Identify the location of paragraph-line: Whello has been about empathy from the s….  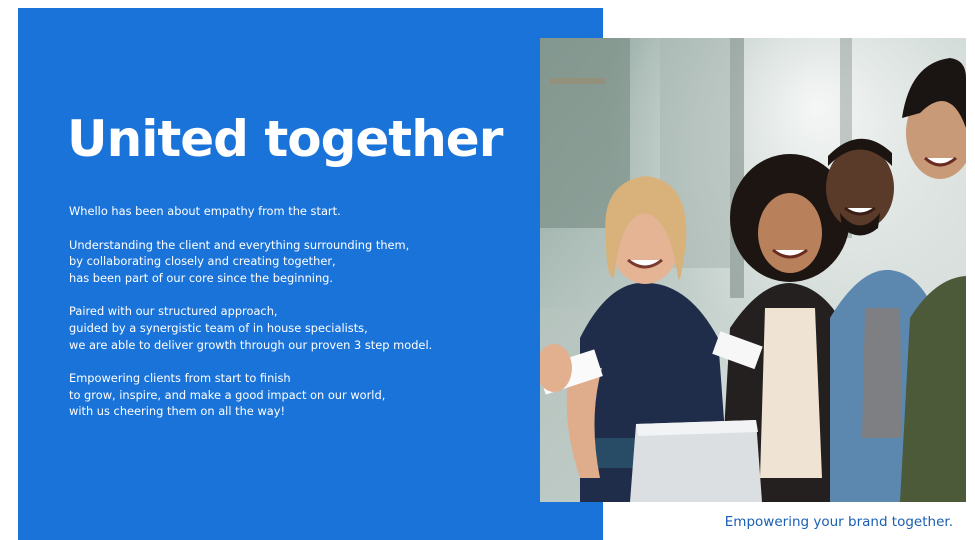
(205, 211).